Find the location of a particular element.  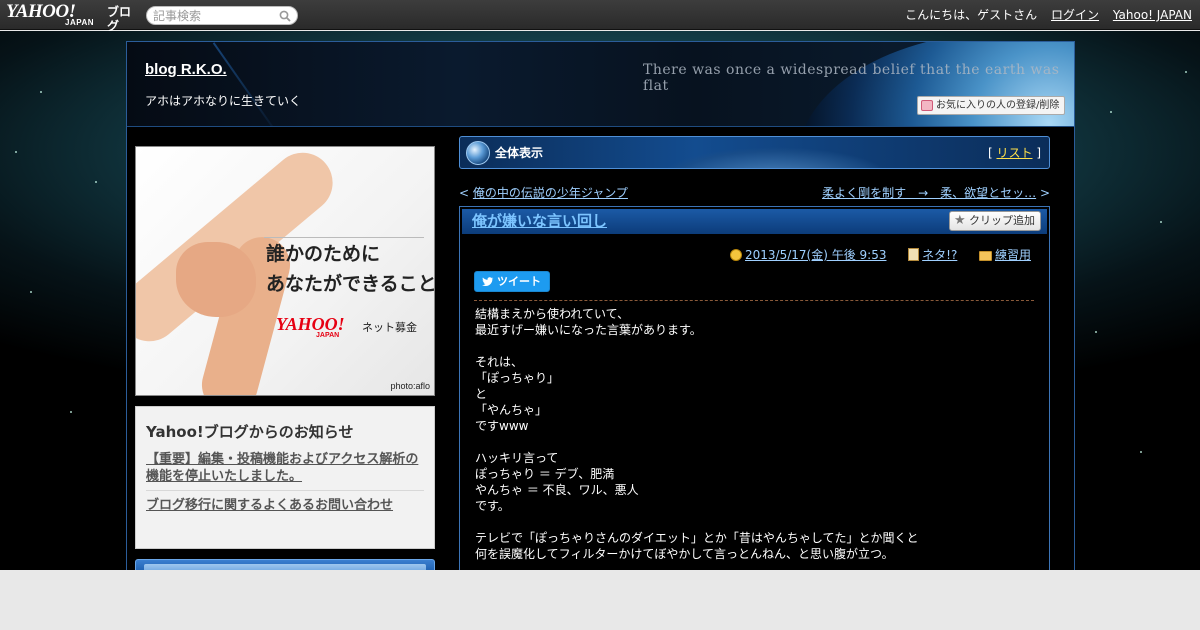

notice-link-migration-faq: ブログ移行に関するよくあるお問い合わせ is located at coordinates (285, 505).